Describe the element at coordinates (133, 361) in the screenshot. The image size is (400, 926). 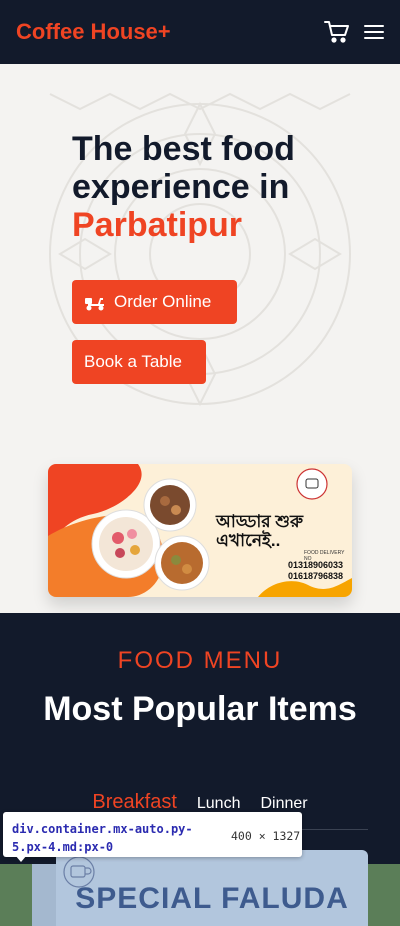
I see `book-table-label: Book a Table` at that location.